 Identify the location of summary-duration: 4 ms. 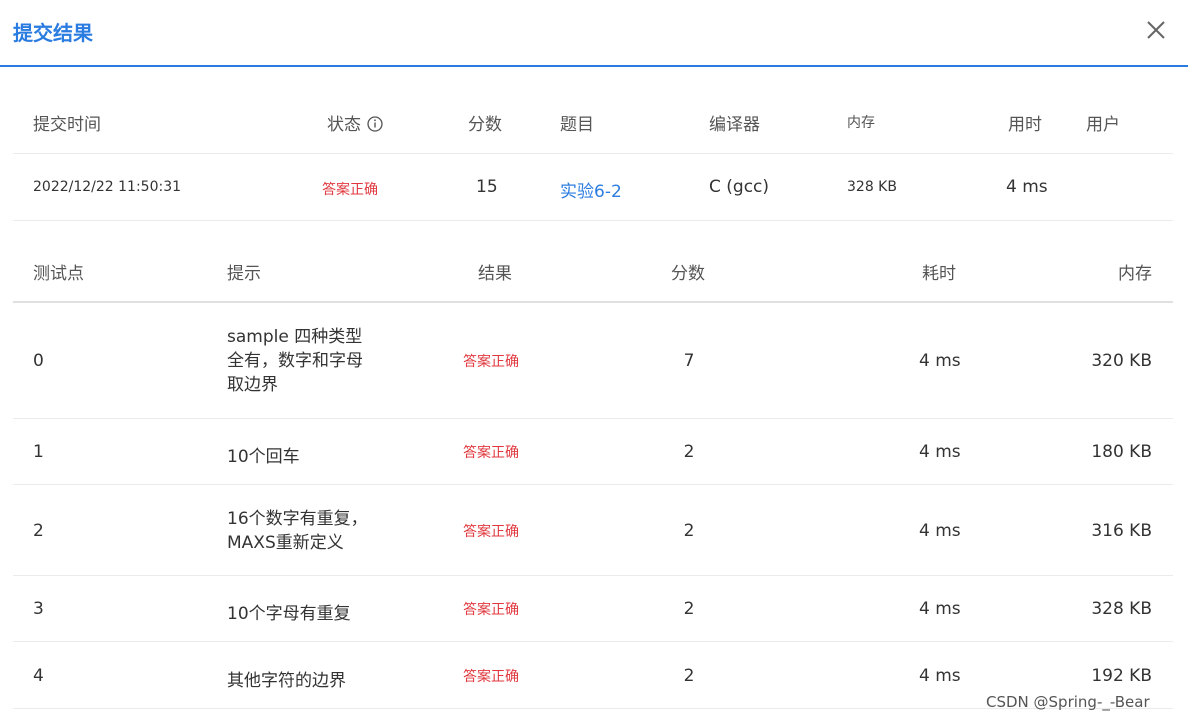
(1027, 187).